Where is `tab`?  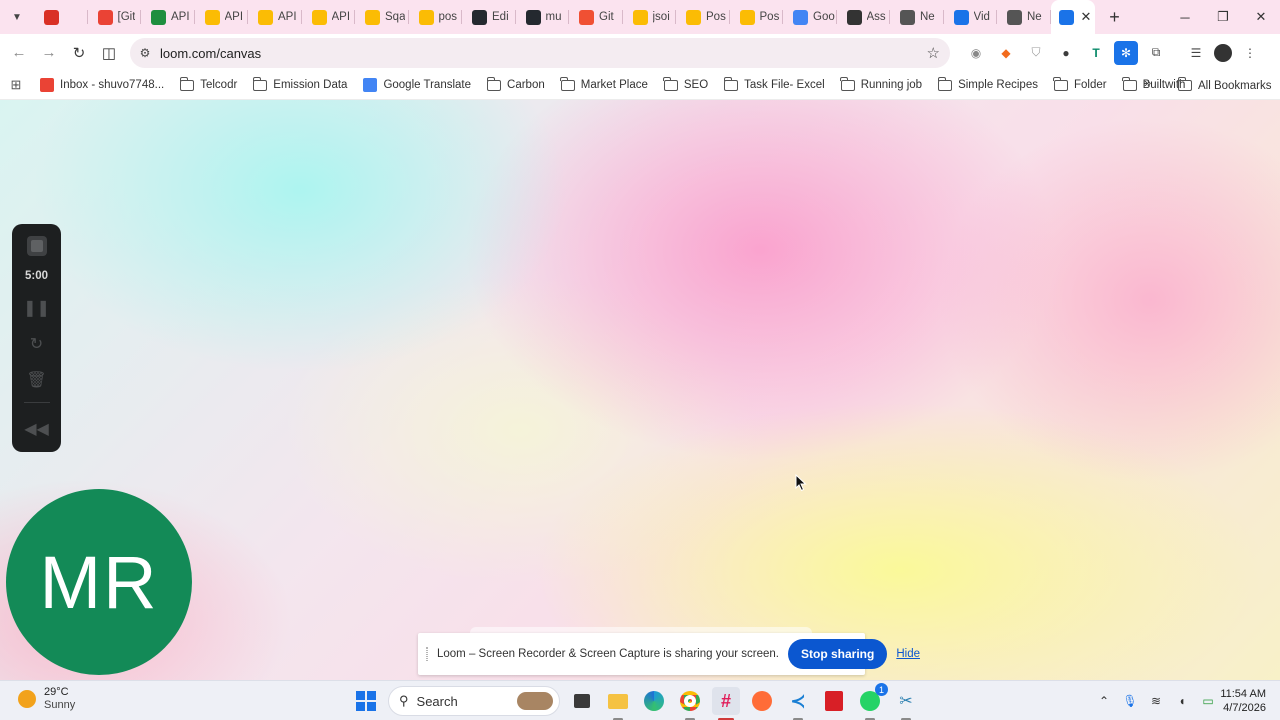 tab is located at coordinates (61, 17).